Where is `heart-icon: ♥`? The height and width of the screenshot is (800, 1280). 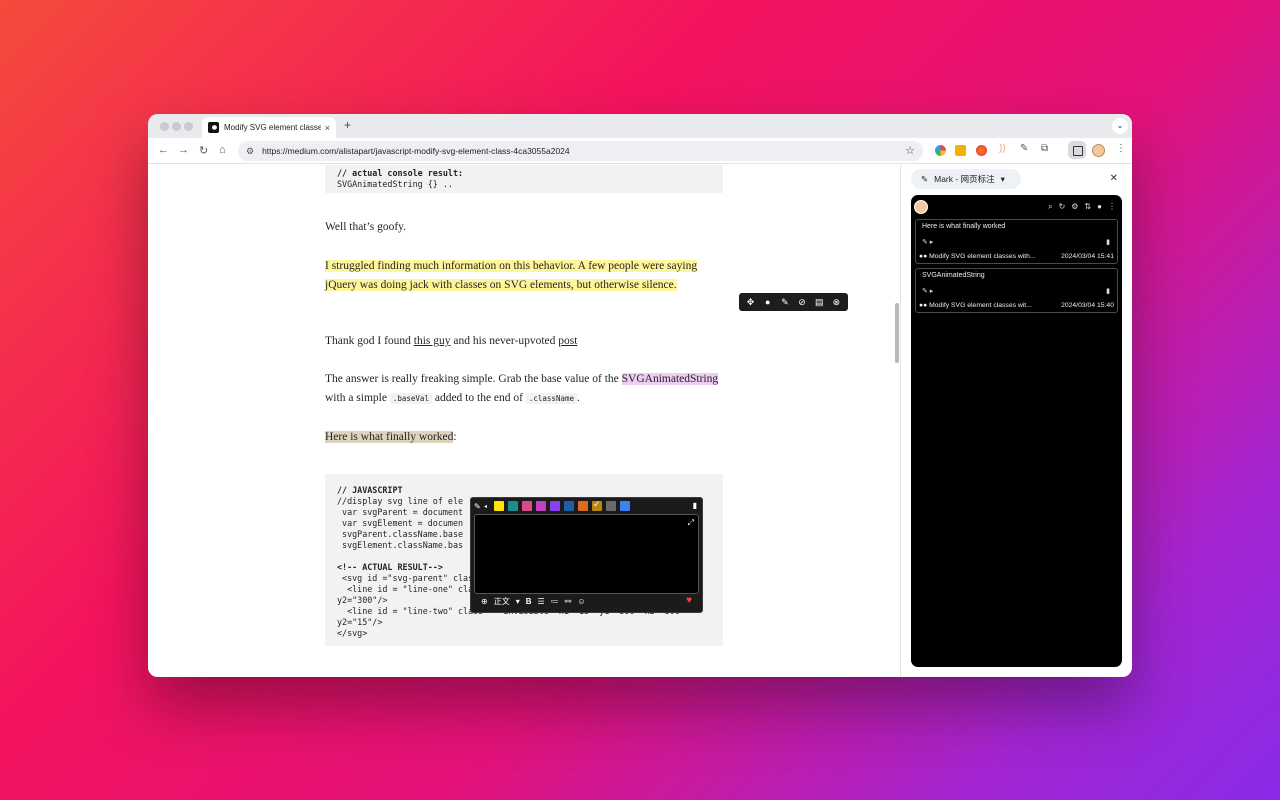
heart-icon: ♥ is located at coordinates (689, 600).